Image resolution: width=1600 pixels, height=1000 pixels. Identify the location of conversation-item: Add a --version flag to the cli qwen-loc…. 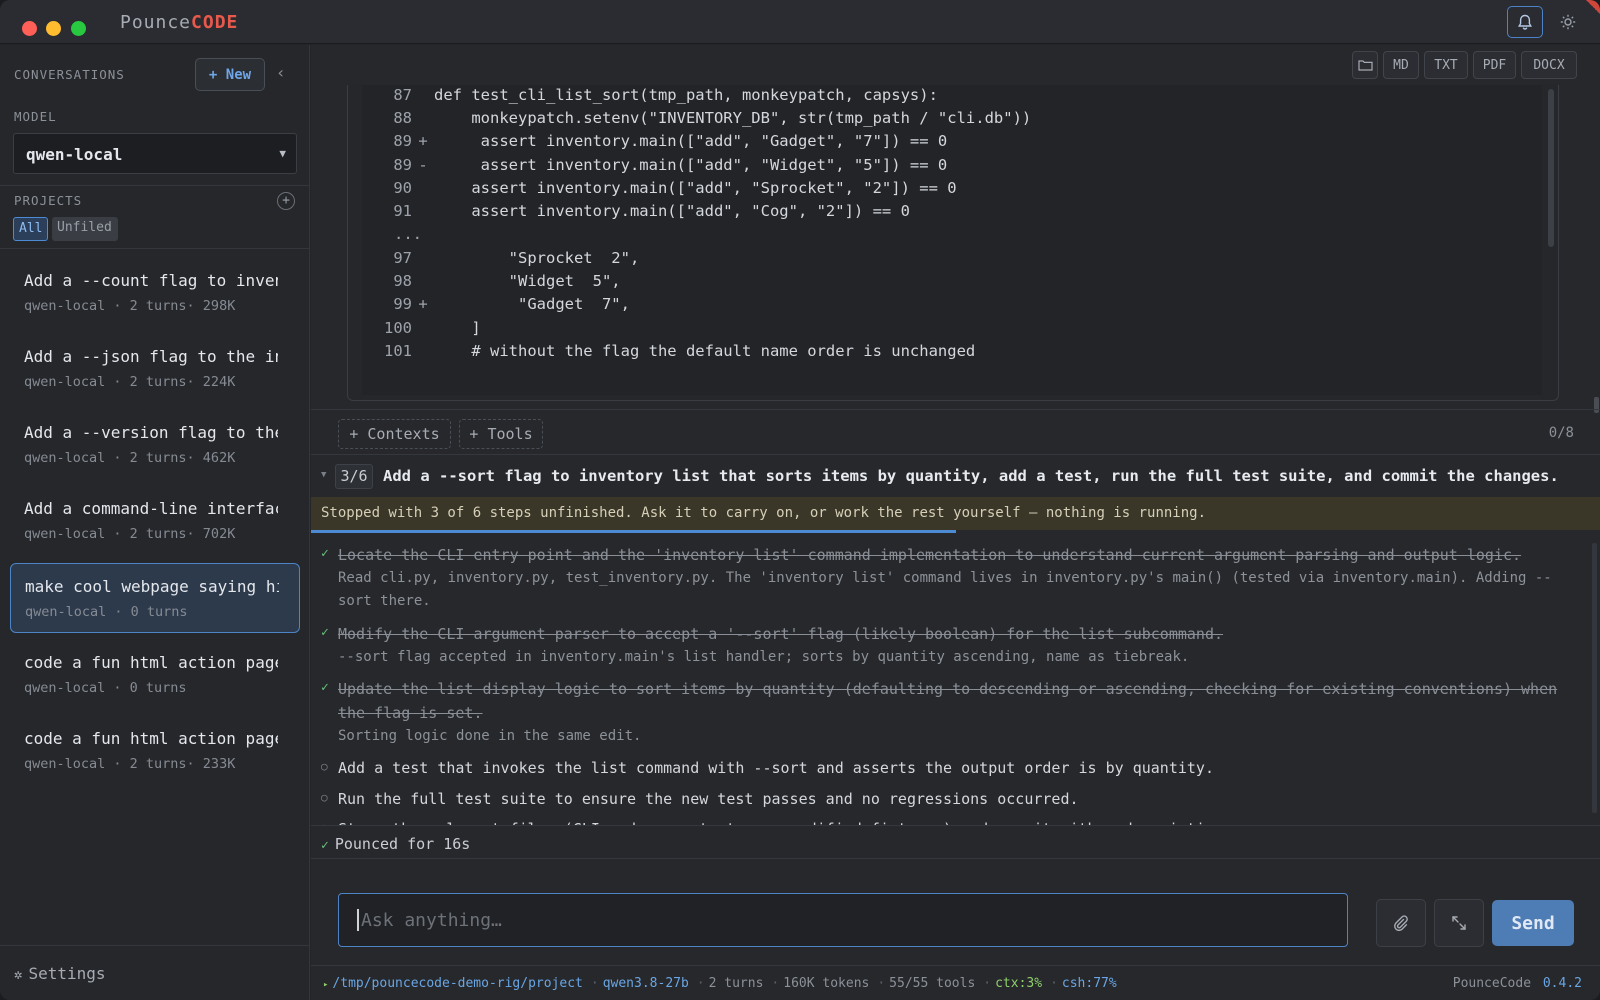
(155, 445).